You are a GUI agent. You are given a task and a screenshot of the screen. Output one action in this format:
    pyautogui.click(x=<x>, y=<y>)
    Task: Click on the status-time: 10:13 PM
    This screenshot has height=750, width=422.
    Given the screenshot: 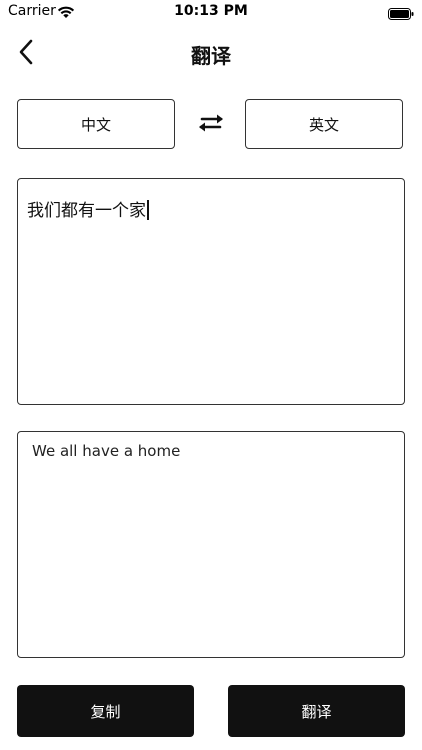 What is the action you would take?
    pyautogui.click(x=211, y=11)
    